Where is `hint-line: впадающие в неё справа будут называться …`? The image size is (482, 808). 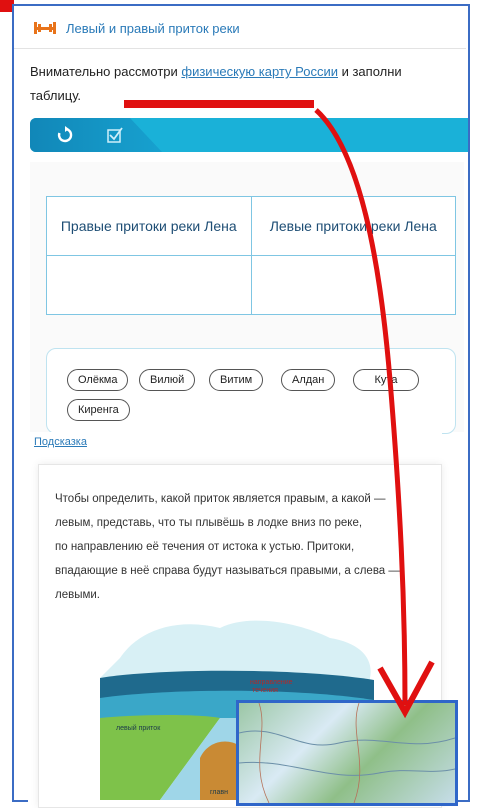 hint-line: впадающие в неё справа будут называться … is located at coordinates (227, 571).